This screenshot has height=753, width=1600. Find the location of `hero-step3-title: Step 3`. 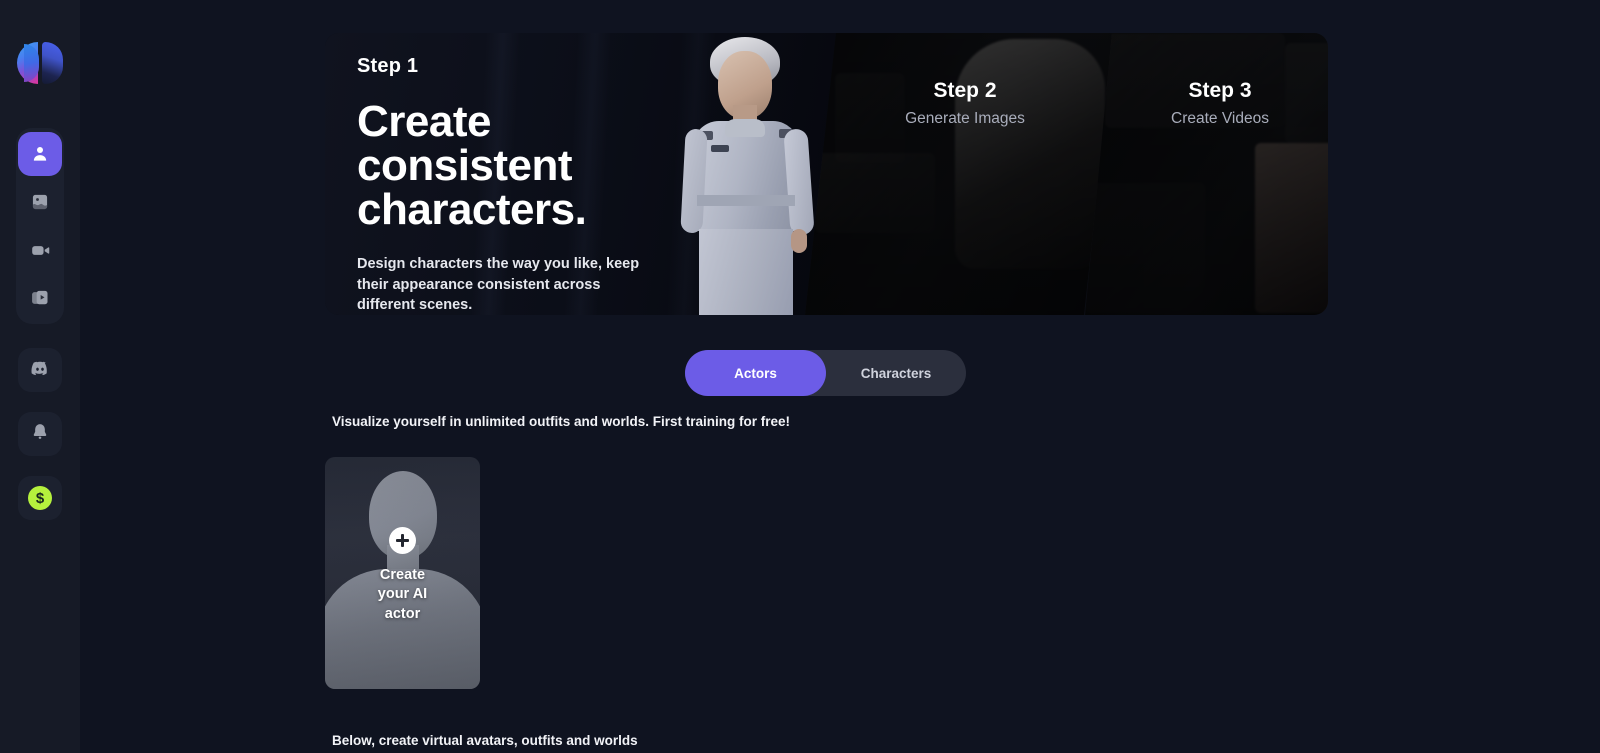

hero-step3-title: Step 3 is located at coordinates (1220, 90).